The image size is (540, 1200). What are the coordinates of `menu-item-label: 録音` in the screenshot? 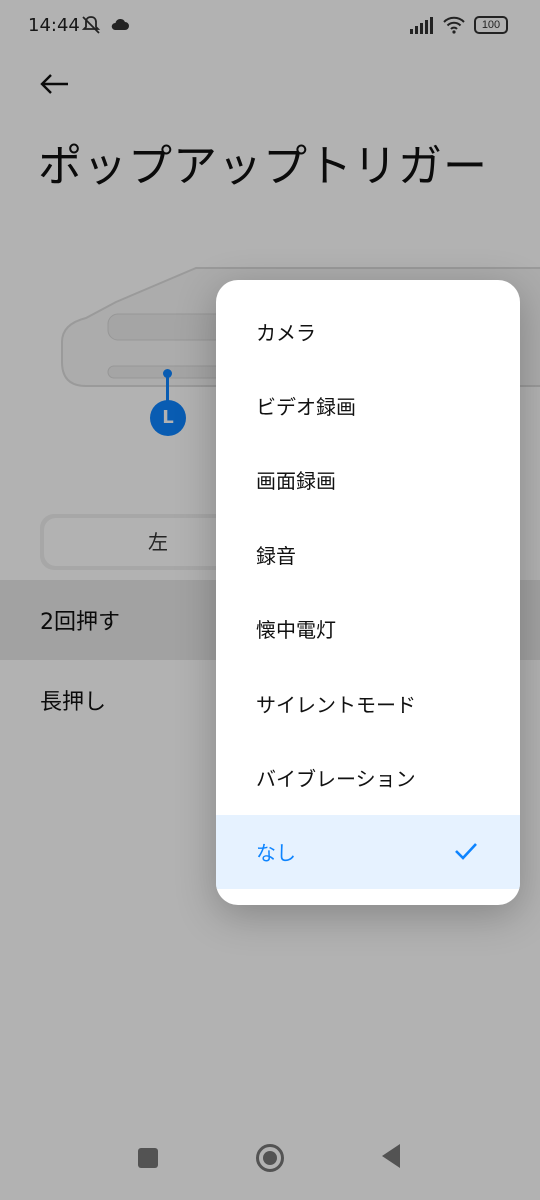 It's located at (276, 555).